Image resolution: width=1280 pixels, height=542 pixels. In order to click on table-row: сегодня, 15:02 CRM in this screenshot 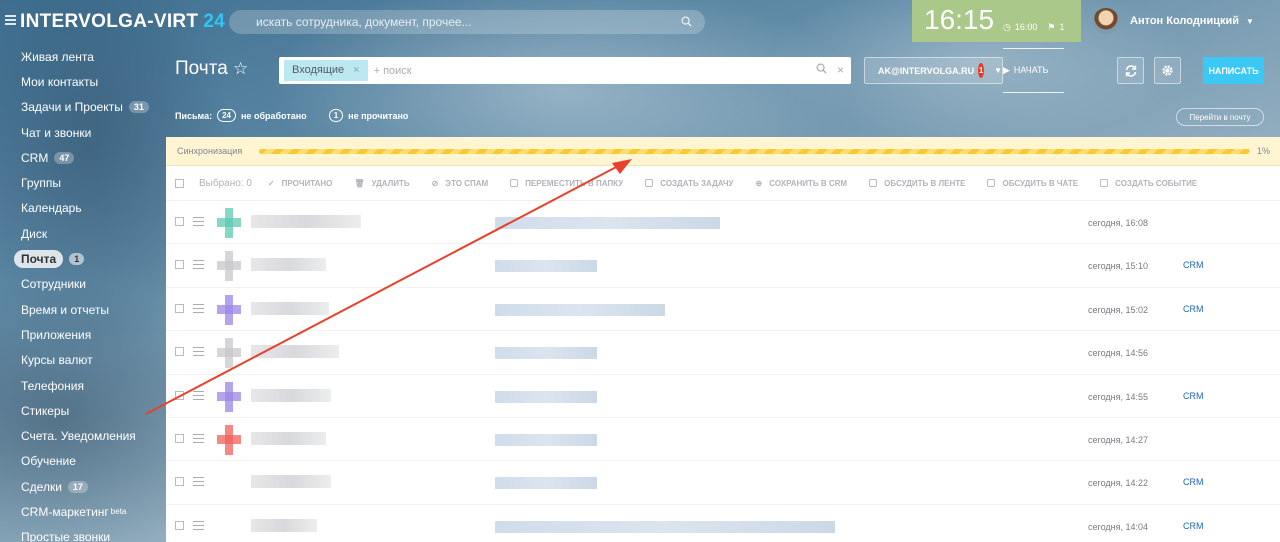, I will do `click(723, 310)`.